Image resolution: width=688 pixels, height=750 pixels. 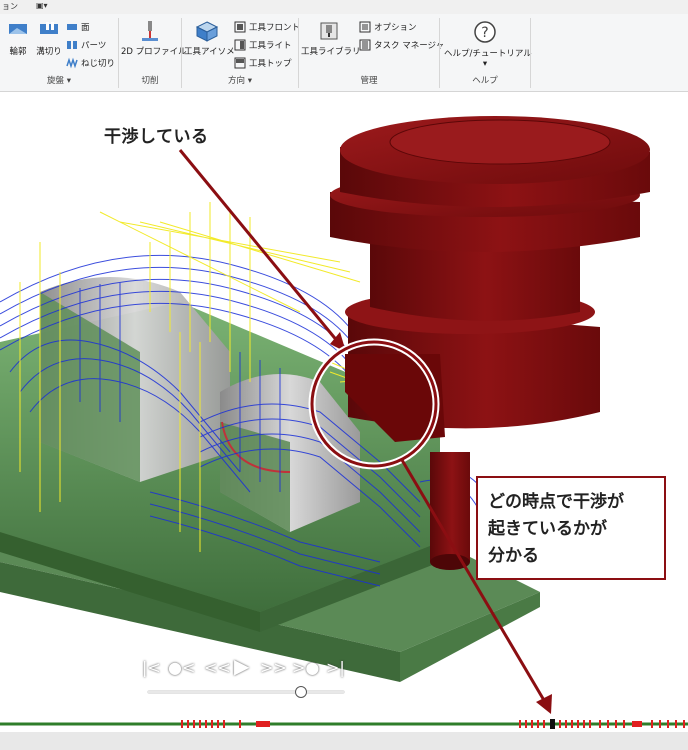 I want to click on threading-icon, so click(x=72, y=63).